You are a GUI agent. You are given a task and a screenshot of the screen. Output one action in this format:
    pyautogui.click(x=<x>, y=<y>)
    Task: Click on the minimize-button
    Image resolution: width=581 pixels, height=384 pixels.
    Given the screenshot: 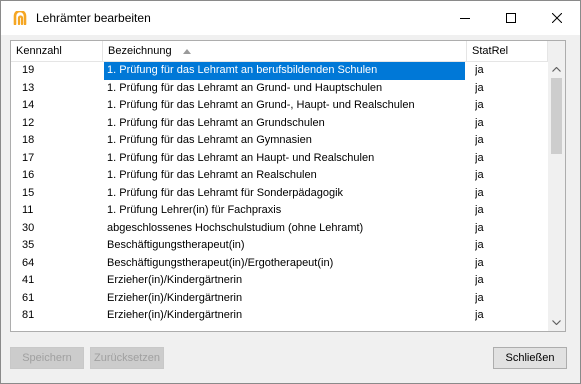 What is the action you would take?
    pyautogui.click(x=465, y=18)
    